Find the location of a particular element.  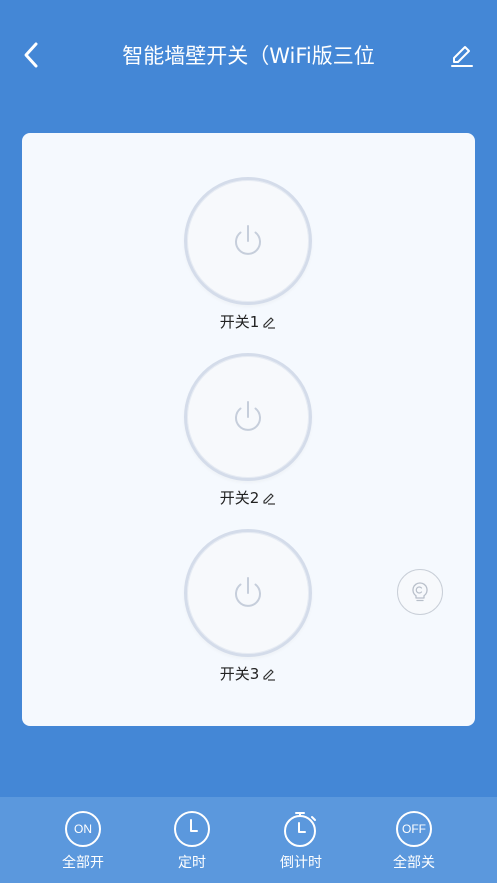

off-icon: OFF is located at coordinates (414, 829).